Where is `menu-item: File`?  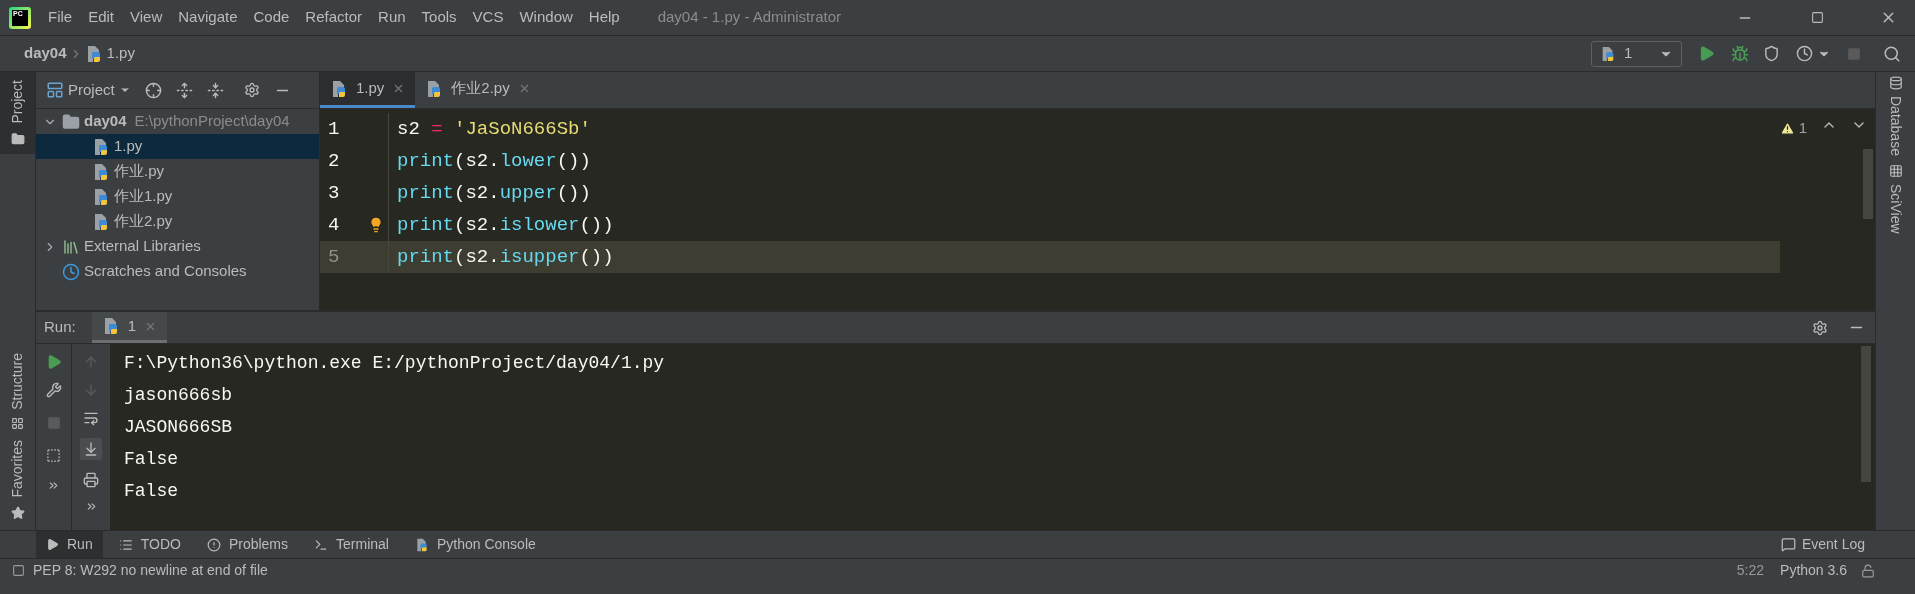
menu-item: File is located at coordinates (60, 17).